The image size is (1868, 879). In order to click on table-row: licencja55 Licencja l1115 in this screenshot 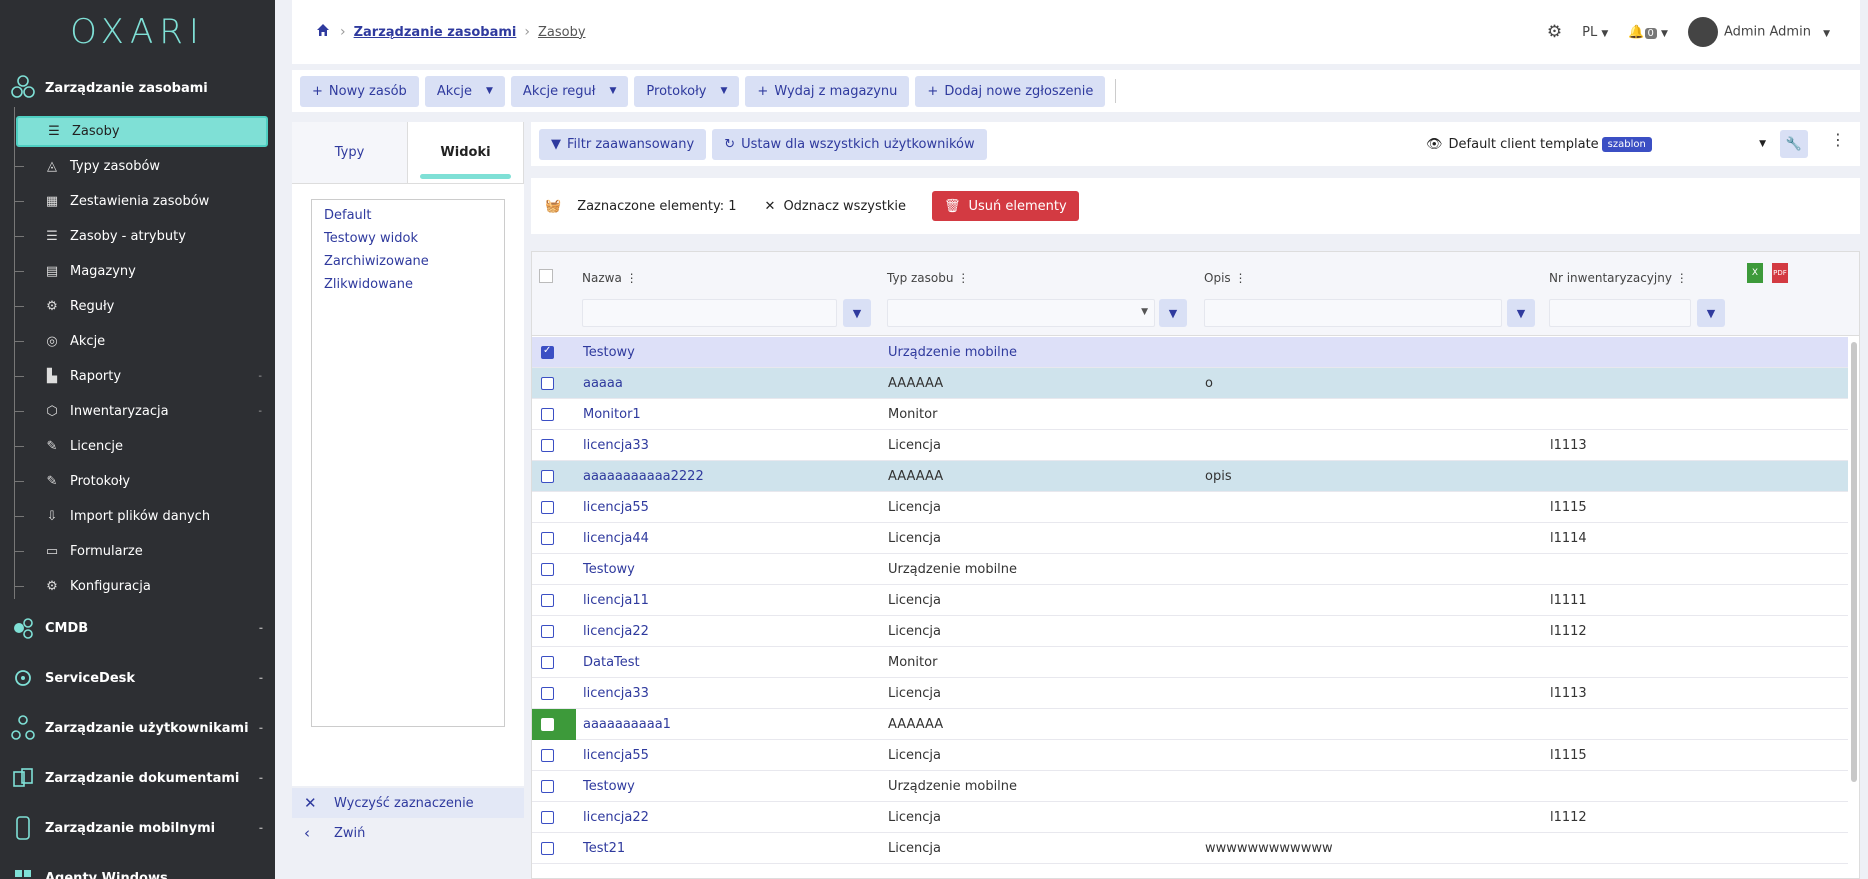, I will do `click(1190, 755)`.